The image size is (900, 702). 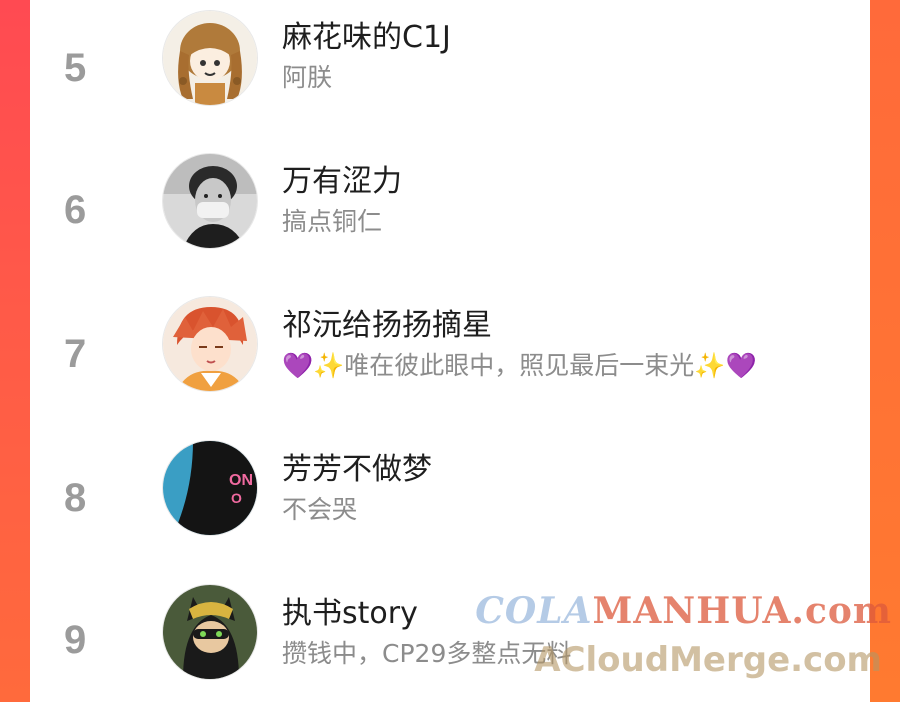 I want to click on right-edge-gradient, so click(x=885, y=351).